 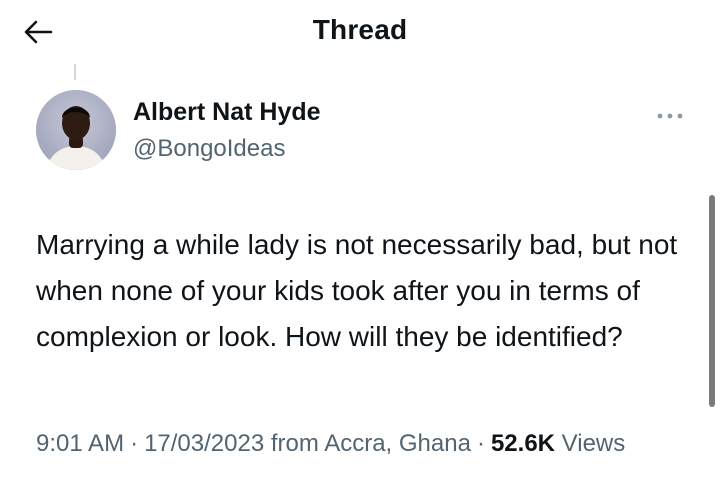 I want to click on views-count: 52.6K, so click(x=523, y=443).